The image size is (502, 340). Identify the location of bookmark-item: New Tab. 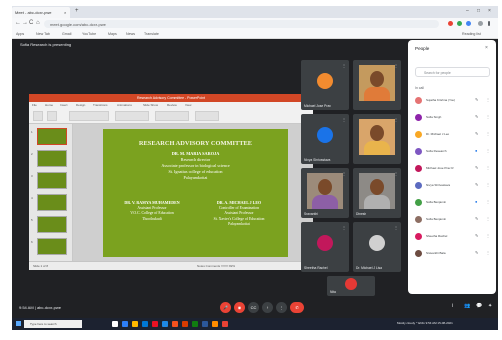
(43, 34).